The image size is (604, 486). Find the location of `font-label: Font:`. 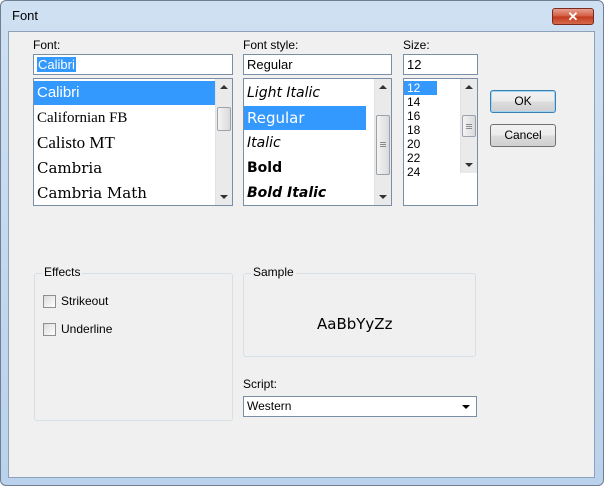

font-label: Font: is located at coordinates (47, 45).